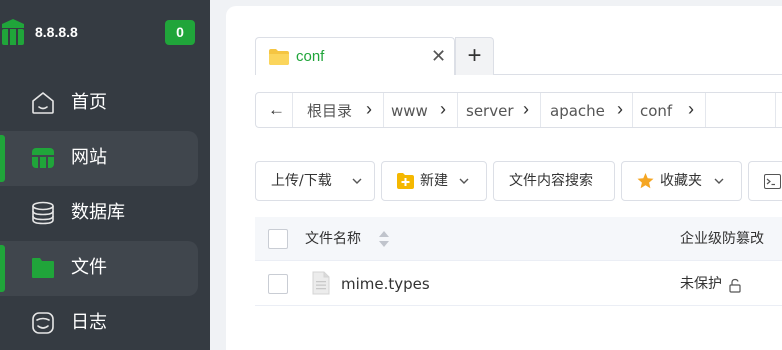 This screenshot has height=350, width=782. Describe the element at coordinates (384, 239) in the screenshot. I see `sort-icon` at that location.